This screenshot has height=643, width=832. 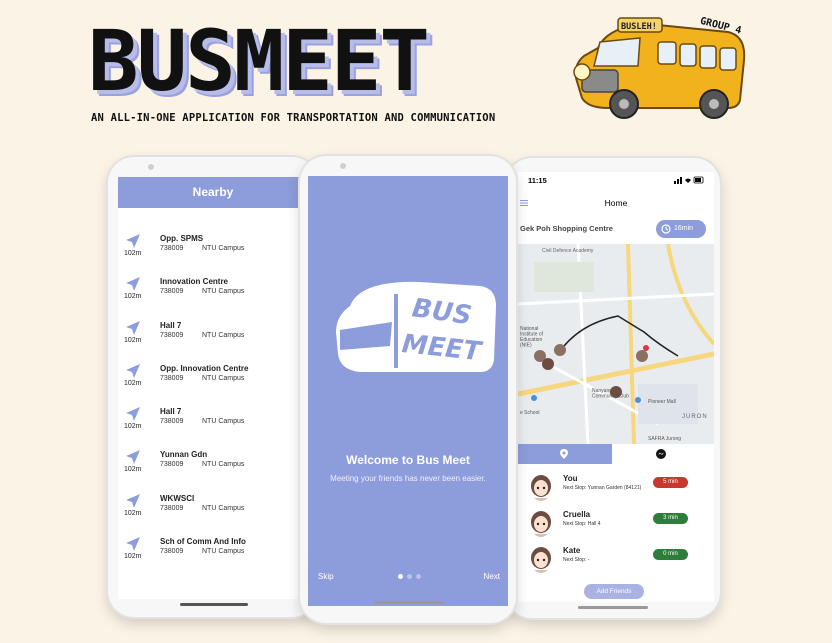 I want to click on status-bar: 11:15, so click(x=616, y=180).